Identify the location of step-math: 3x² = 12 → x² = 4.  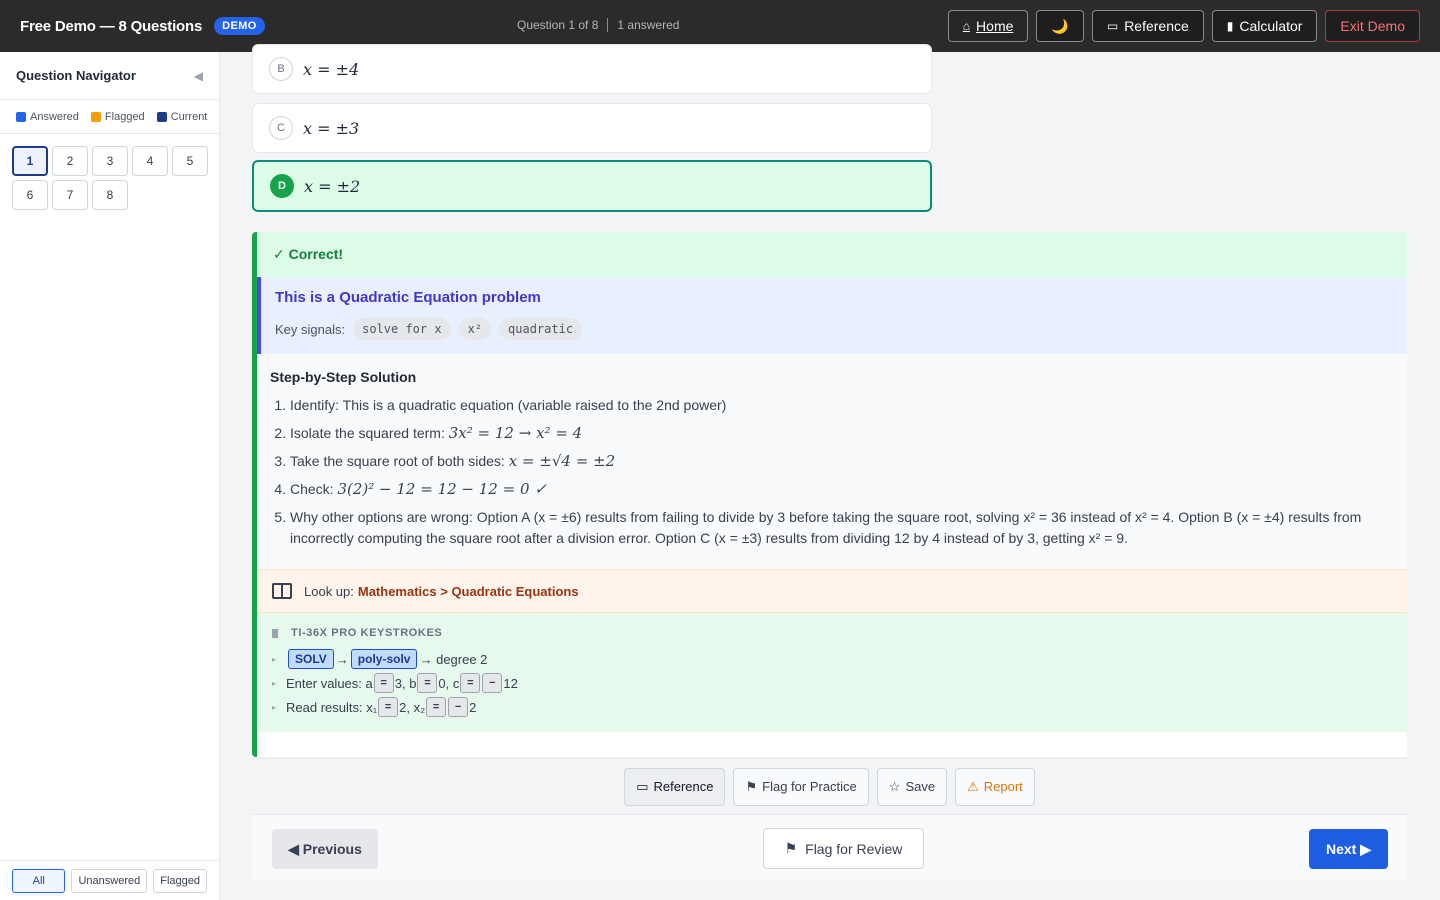
(515, 433).